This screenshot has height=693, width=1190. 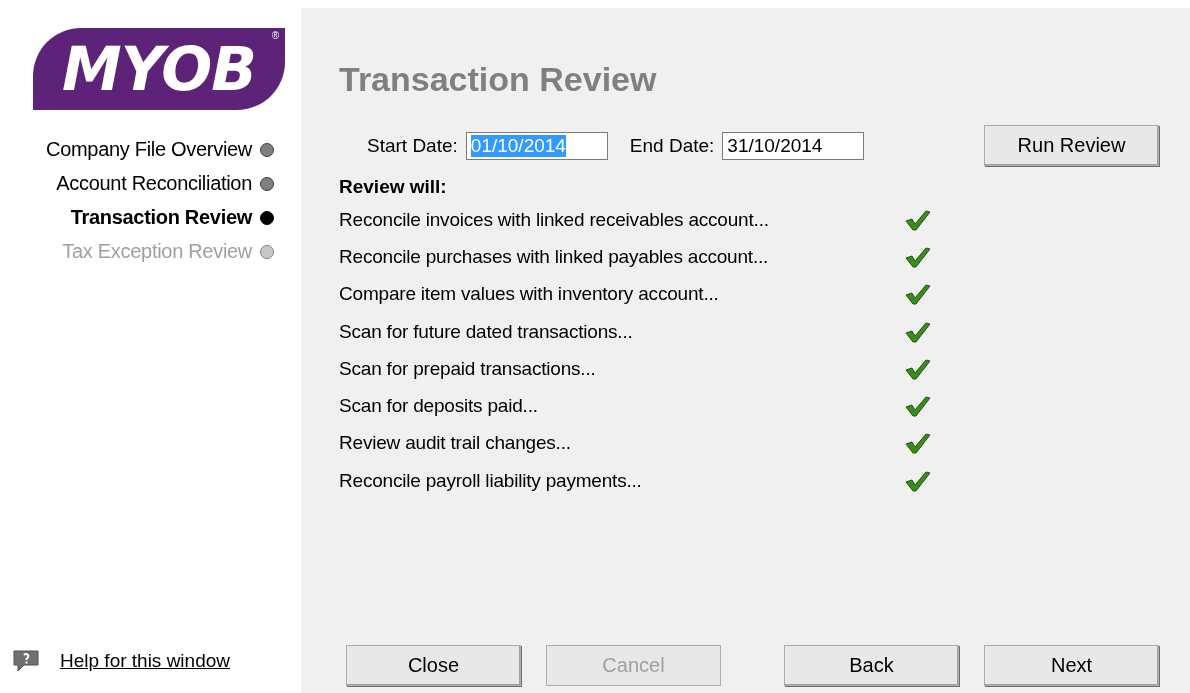 What do you see at coordinates (27, 661) in the screenshot?
I see `help-icon` at bounding box center [27, 661].